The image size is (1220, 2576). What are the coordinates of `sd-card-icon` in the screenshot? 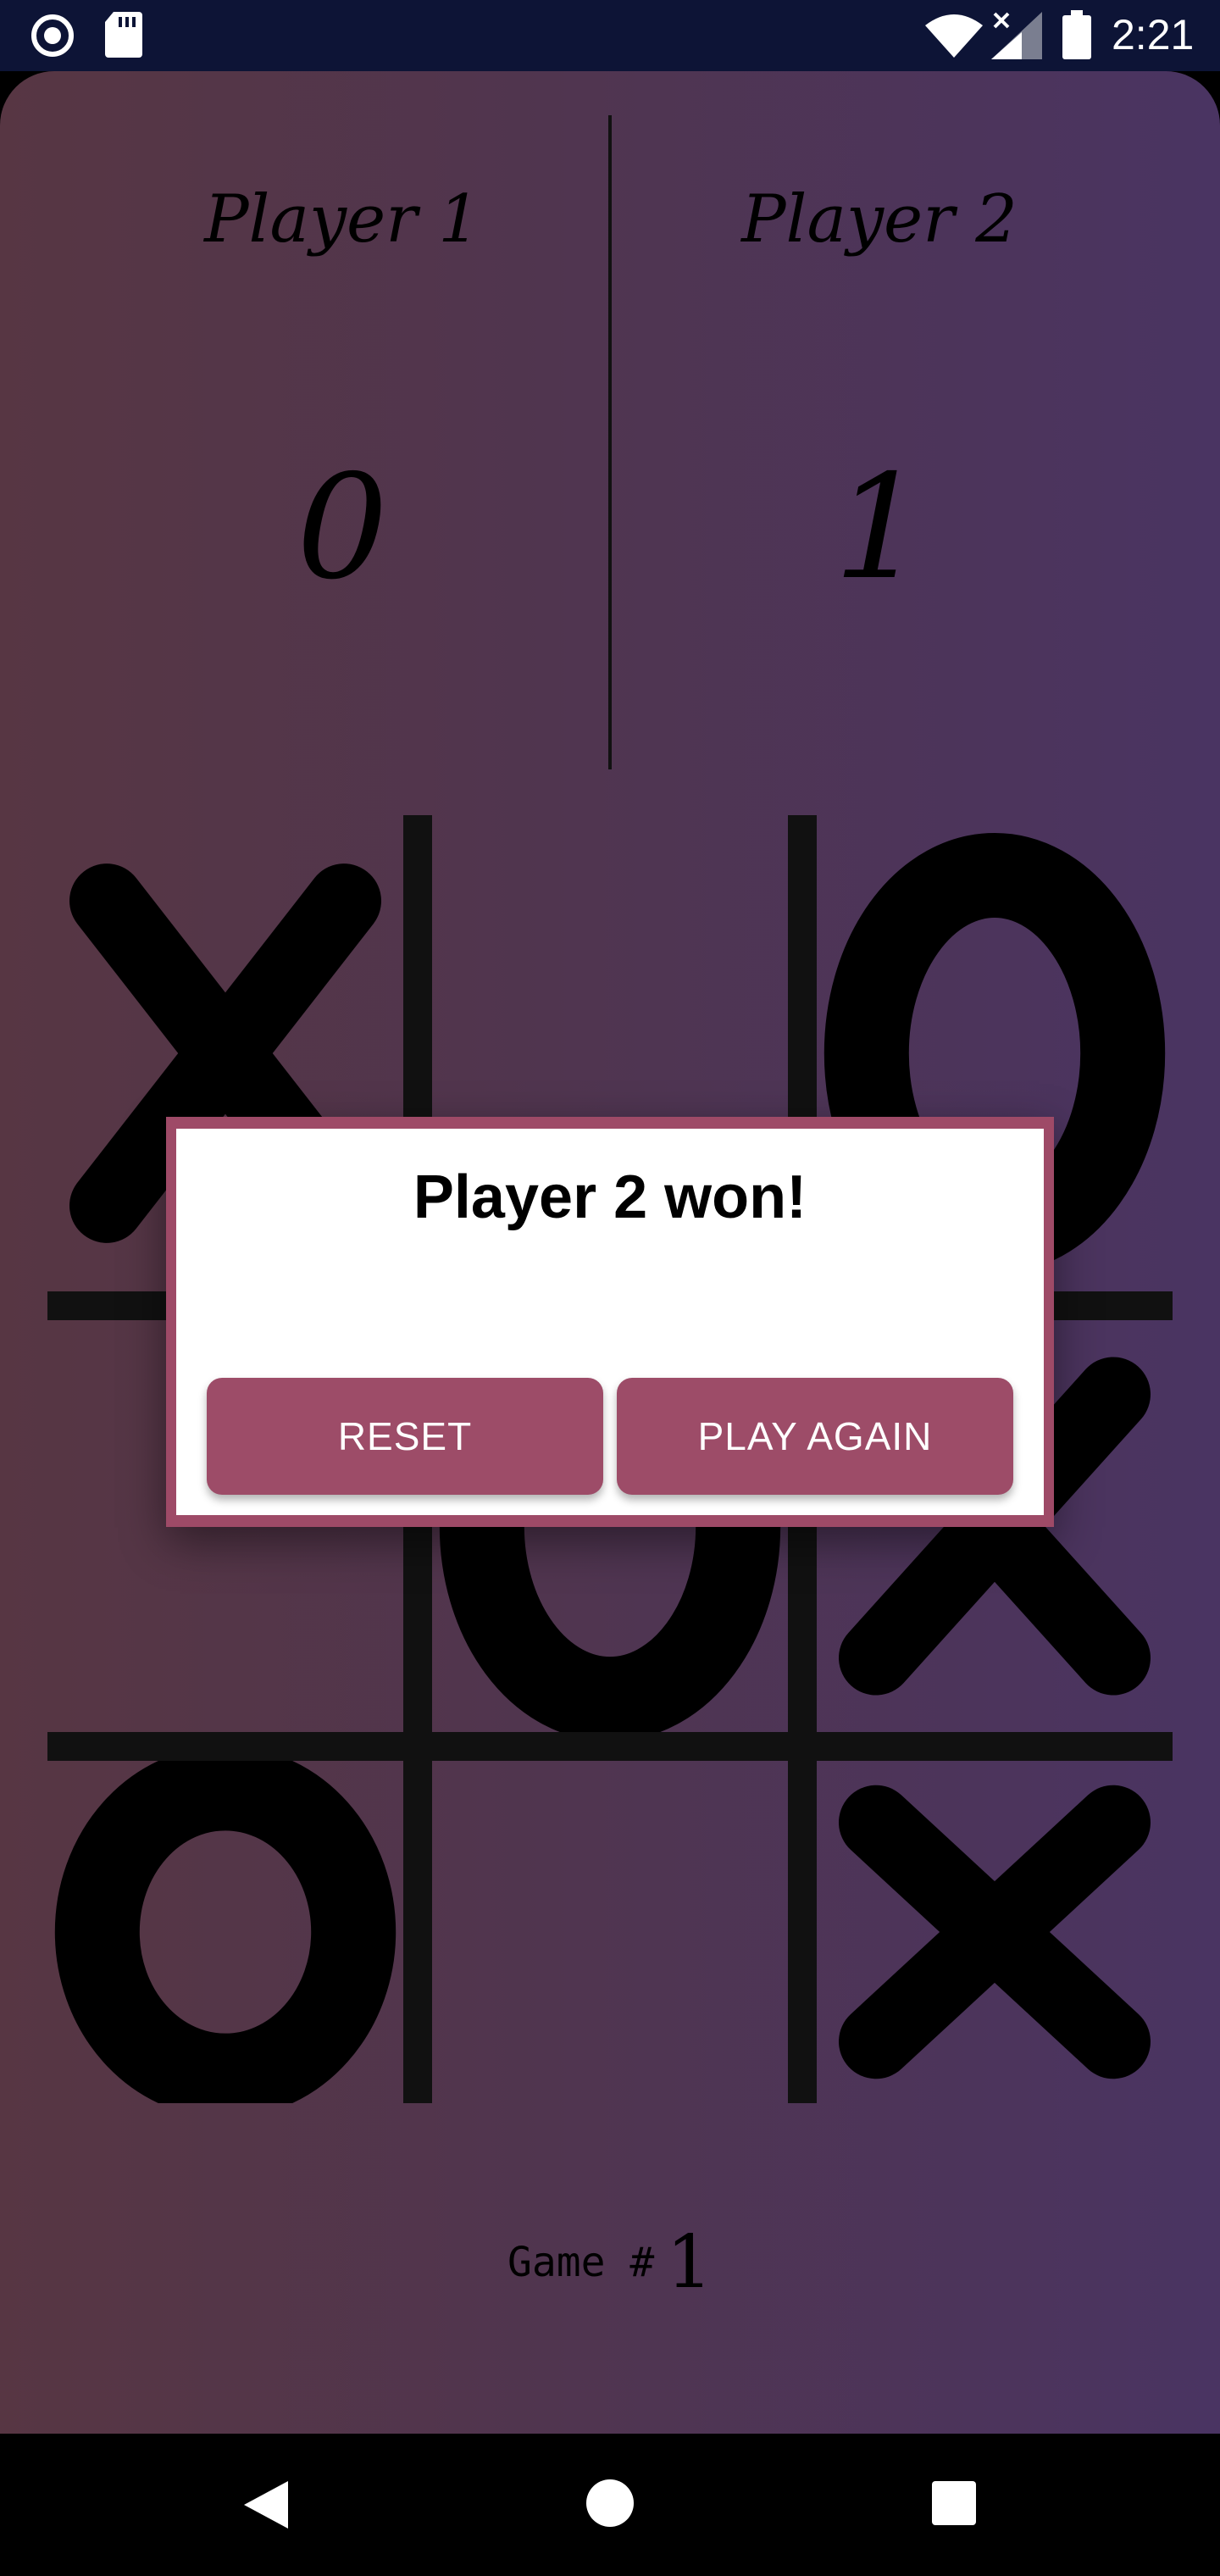 It's located at (123, 36).